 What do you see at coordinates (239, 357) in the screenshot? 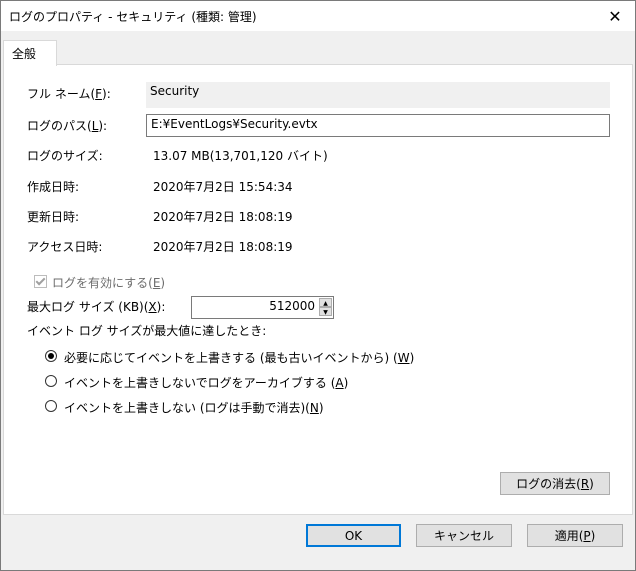
I see `overwrite-as-needed-label: 必要に応じてイベントを上書きする (最も古いイベントから) (W)` at bounding box center [239, 357].